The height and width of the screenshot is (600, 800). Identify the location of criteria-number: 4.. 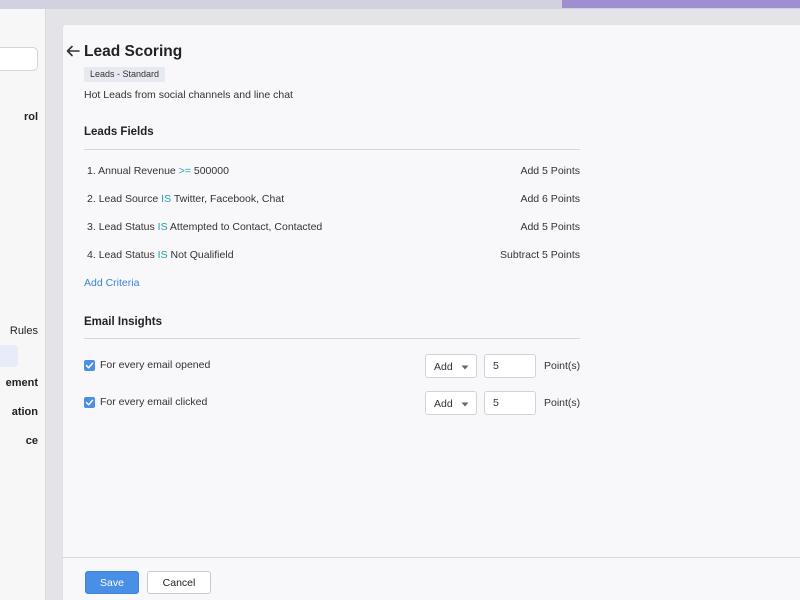
(91, 255).